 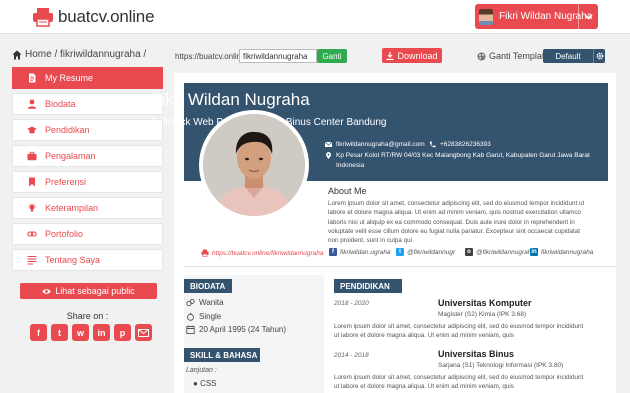 What do you see at coordinates (32, 130) in the screenshot?
I see `graduation-cap-icon` at bounding box center [32, 130].